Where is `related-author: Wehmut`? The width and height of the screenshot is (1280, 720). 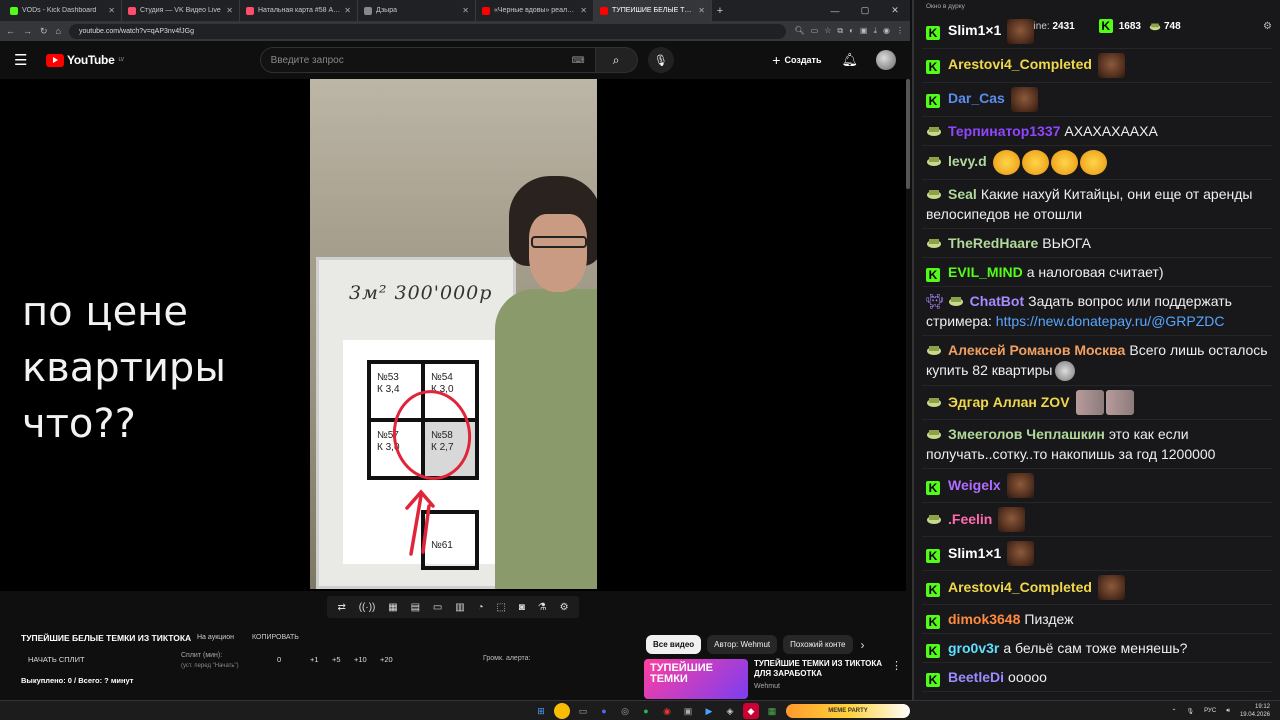
related-author: Wehmut is located at coordinates (822, 687).